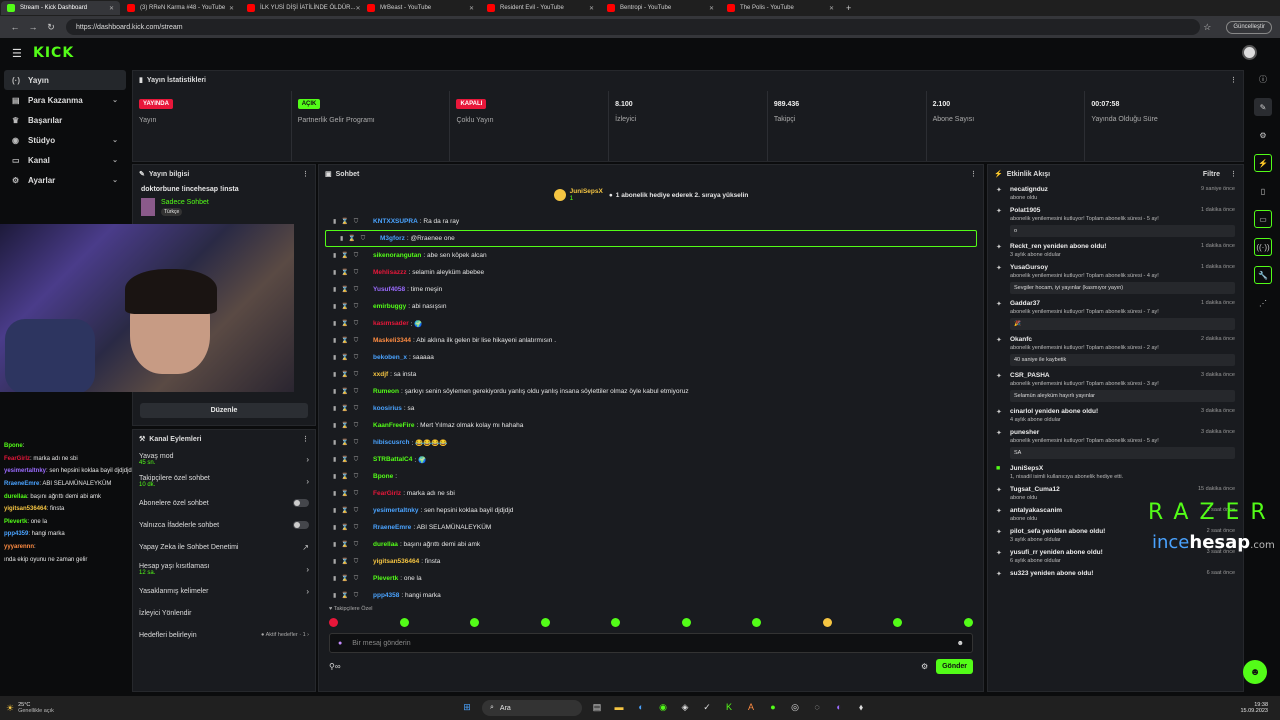 The height and width of the screenshot is (720, 1280). Describe the element at coordinates (224, 410) in the screenshot. I see `edit-button: Düzenle` at that location.